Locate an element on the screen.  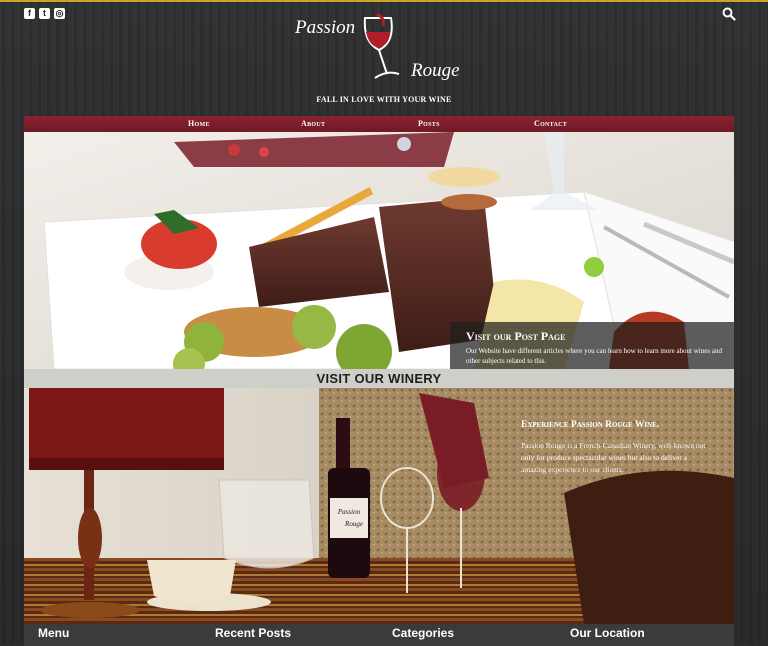
instagram-icon: ◎ is located at coordinates (59, 13).